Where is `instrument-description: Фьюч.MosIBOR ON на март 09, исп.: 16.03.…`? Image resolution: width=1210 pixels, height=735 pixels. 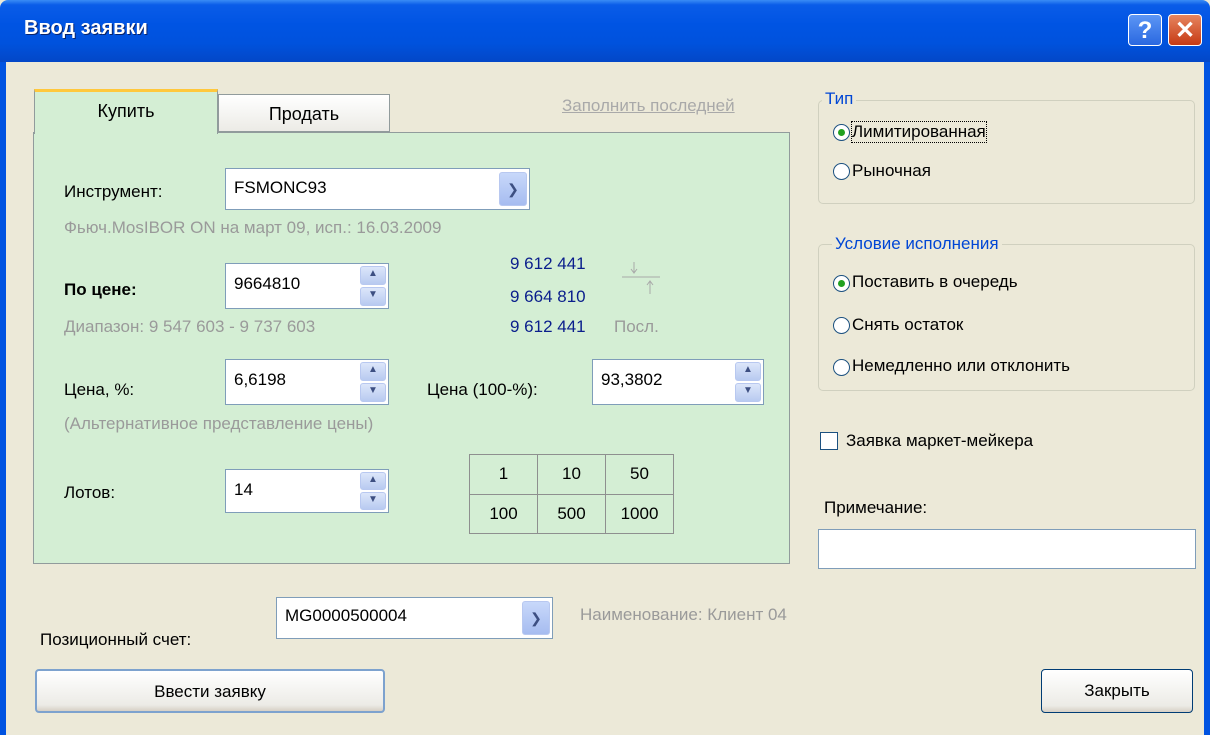
instrument-description: Фьюч.MosIBOR ON на март 09, исп.: 16.03.… is located at coordinates (253, 227).